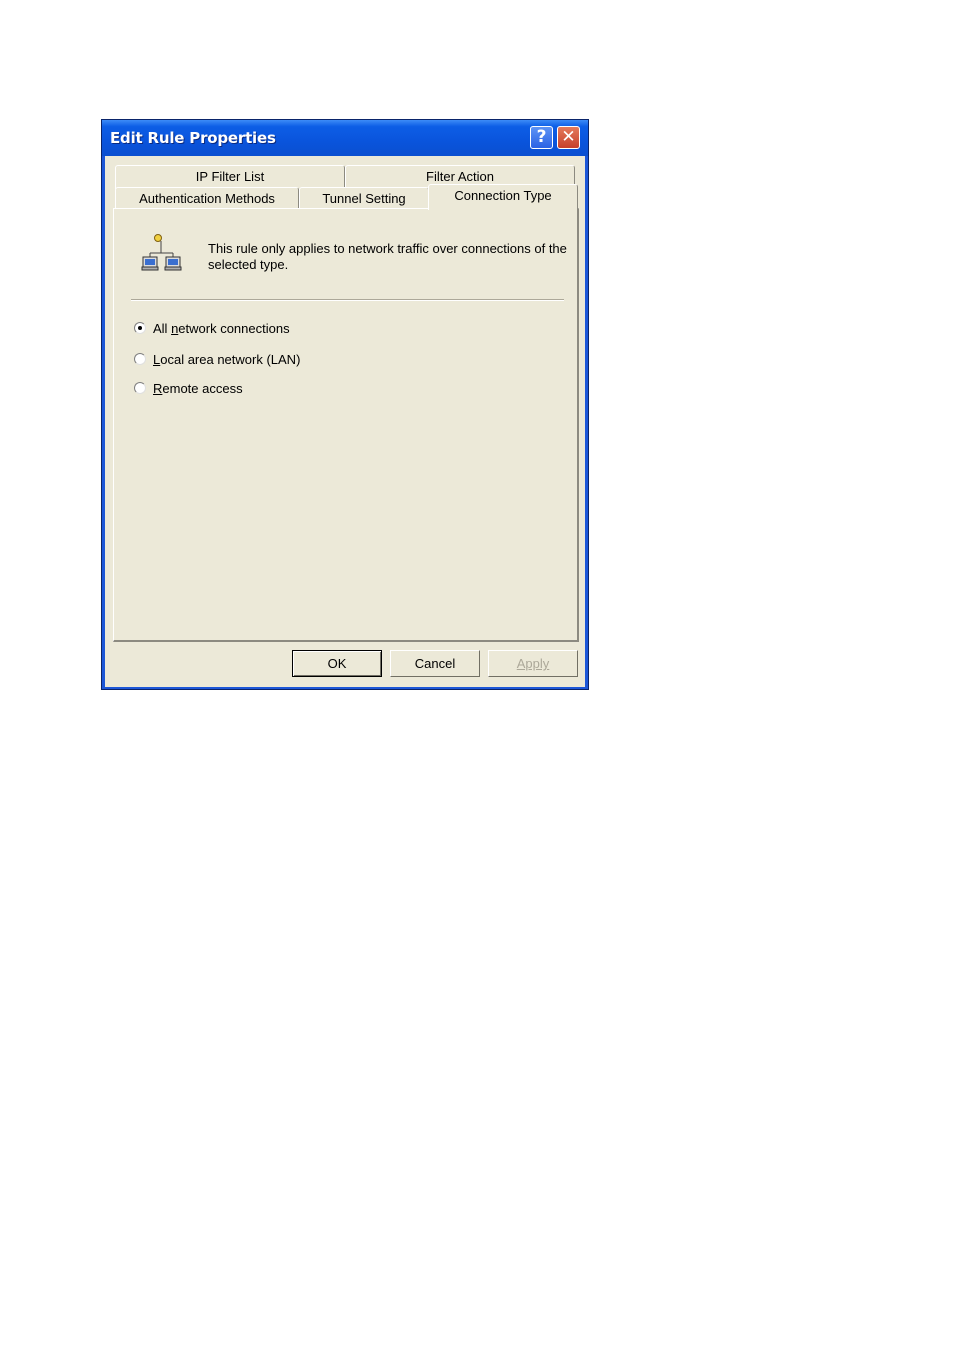 The width and height of the screenshot is (954, 1351). Describe the element at coordinates (161, 252) in the screenshot. I see `network-connection-icon` at that location.